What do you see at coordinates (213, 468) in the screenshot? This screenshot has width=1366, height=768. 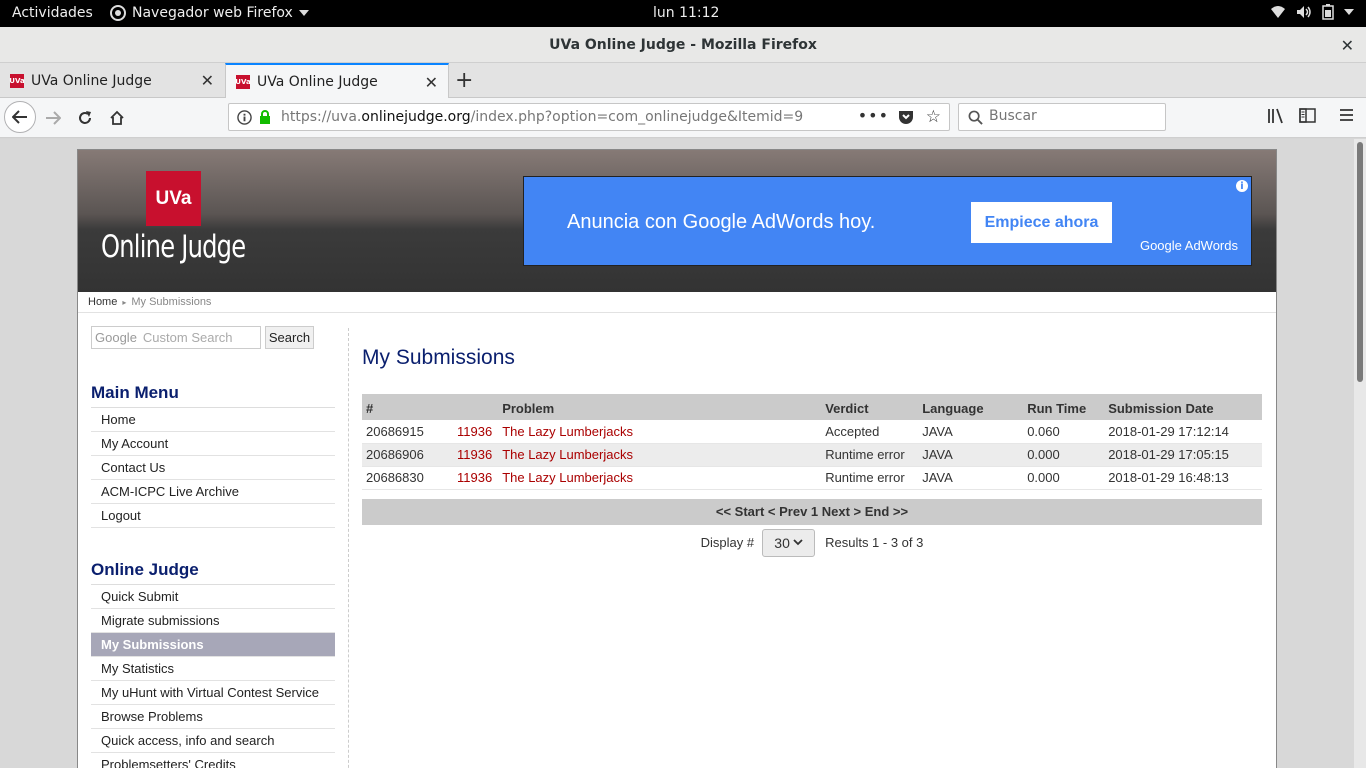 I see `menu-item-contact-us: Contact Us` at bounding box center [213, 468].